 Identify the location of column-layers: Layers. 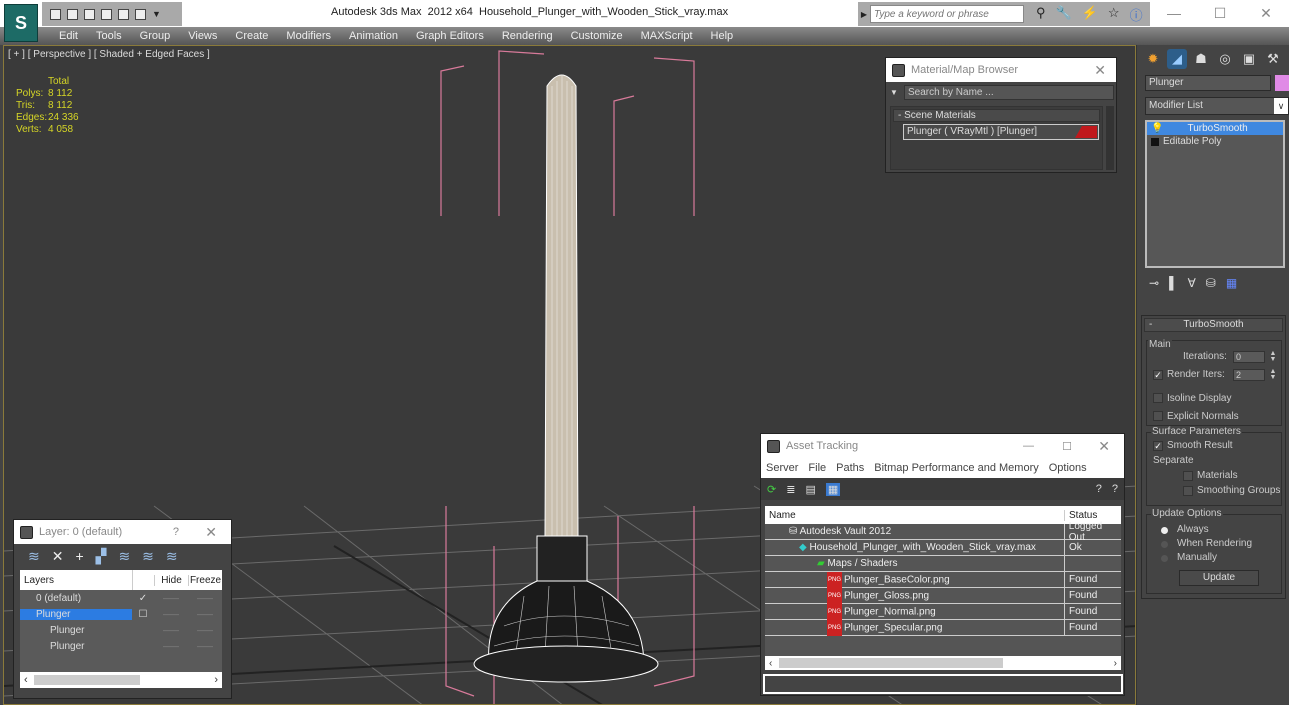
(76, 580).